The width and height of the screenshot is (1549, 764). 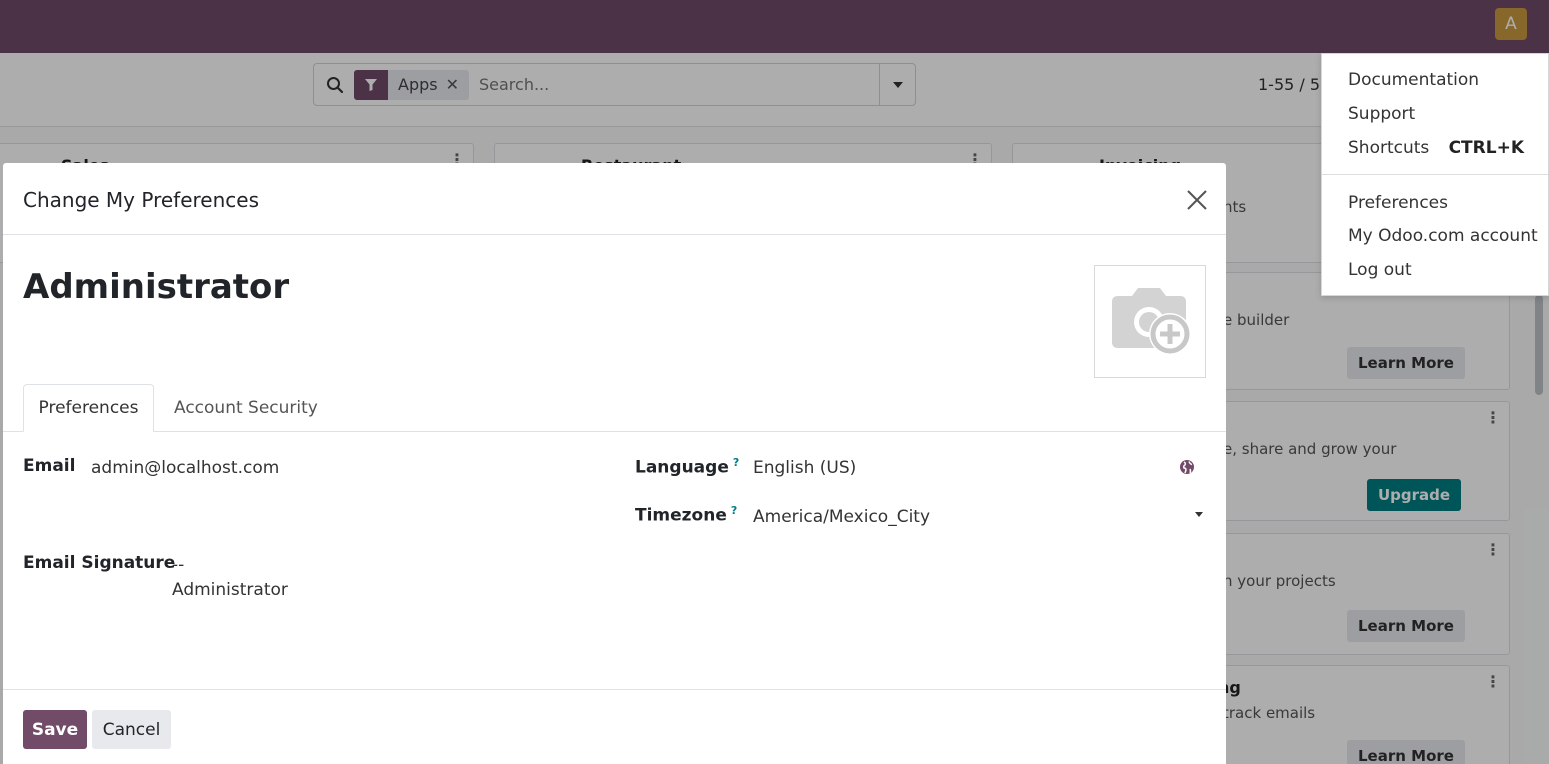 What do you see at coordinates (49, 466) in the screenshot?
I see `email-label: Email` at bounding box center [49, 466].